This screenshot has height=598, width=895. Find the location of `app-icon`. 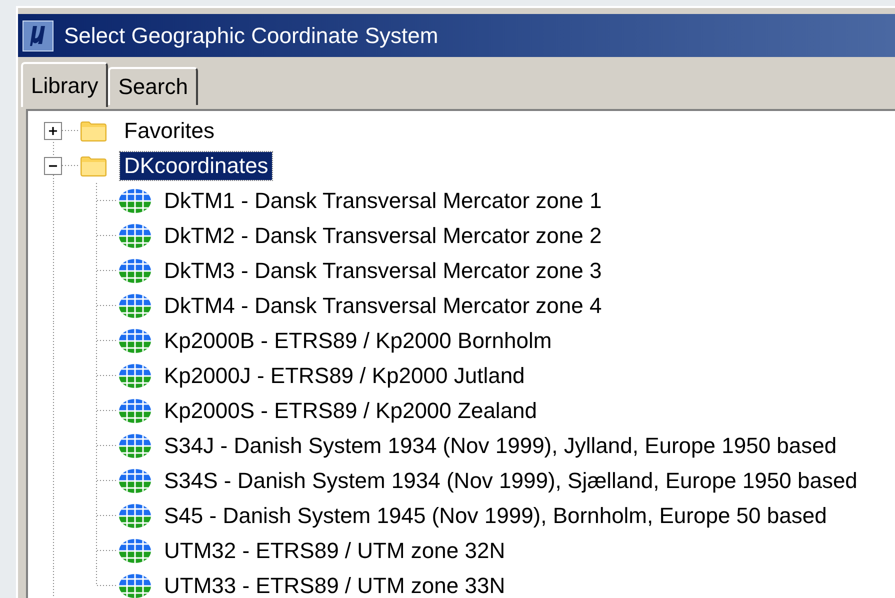

app-icon is located at coordinates (38, 36).